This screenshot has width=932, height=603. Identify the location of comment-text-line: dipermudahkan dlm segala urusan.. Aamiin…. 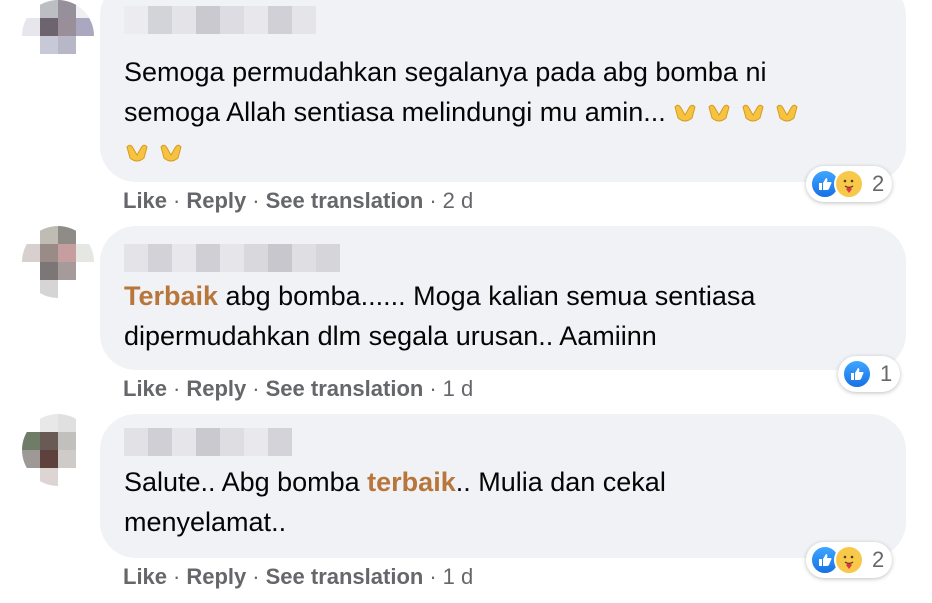
(390, 336).